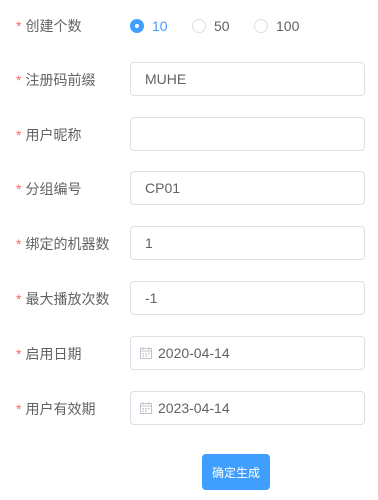 The image size is (378, 500). I want to click on machines-input, so click(247, 243).